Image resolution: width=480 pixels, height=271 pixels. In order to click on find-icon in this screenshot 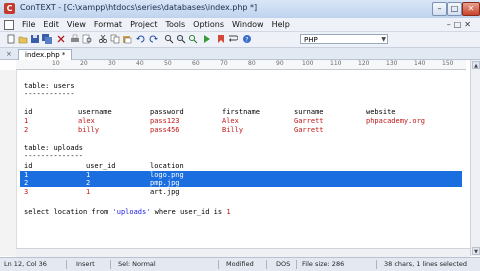, I will do `click(169, 39)`.